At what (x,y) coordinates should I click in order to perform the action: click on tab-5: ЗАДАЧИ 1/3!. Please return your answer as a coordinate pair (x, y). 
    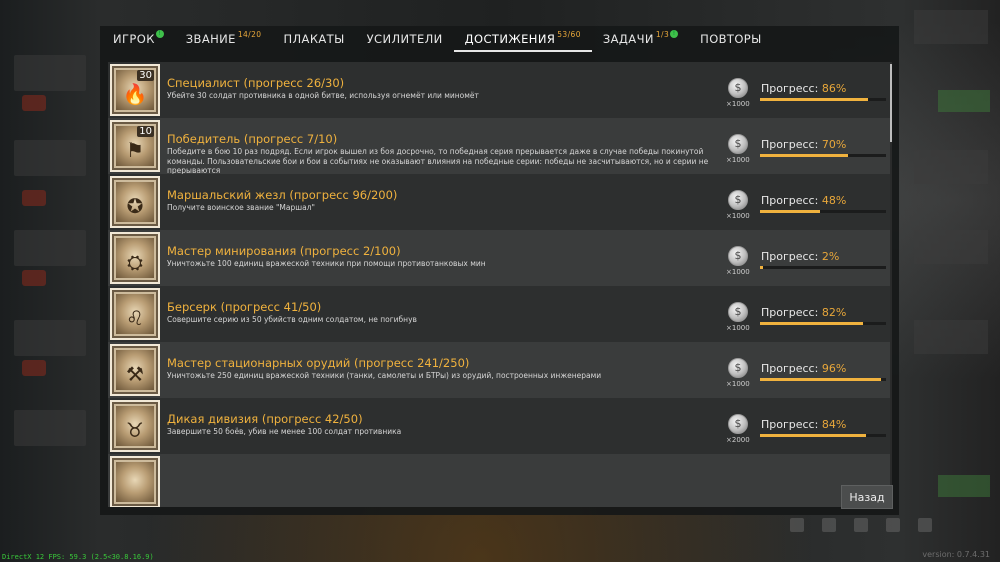
    Looking at the image, I should click on (640, 39).